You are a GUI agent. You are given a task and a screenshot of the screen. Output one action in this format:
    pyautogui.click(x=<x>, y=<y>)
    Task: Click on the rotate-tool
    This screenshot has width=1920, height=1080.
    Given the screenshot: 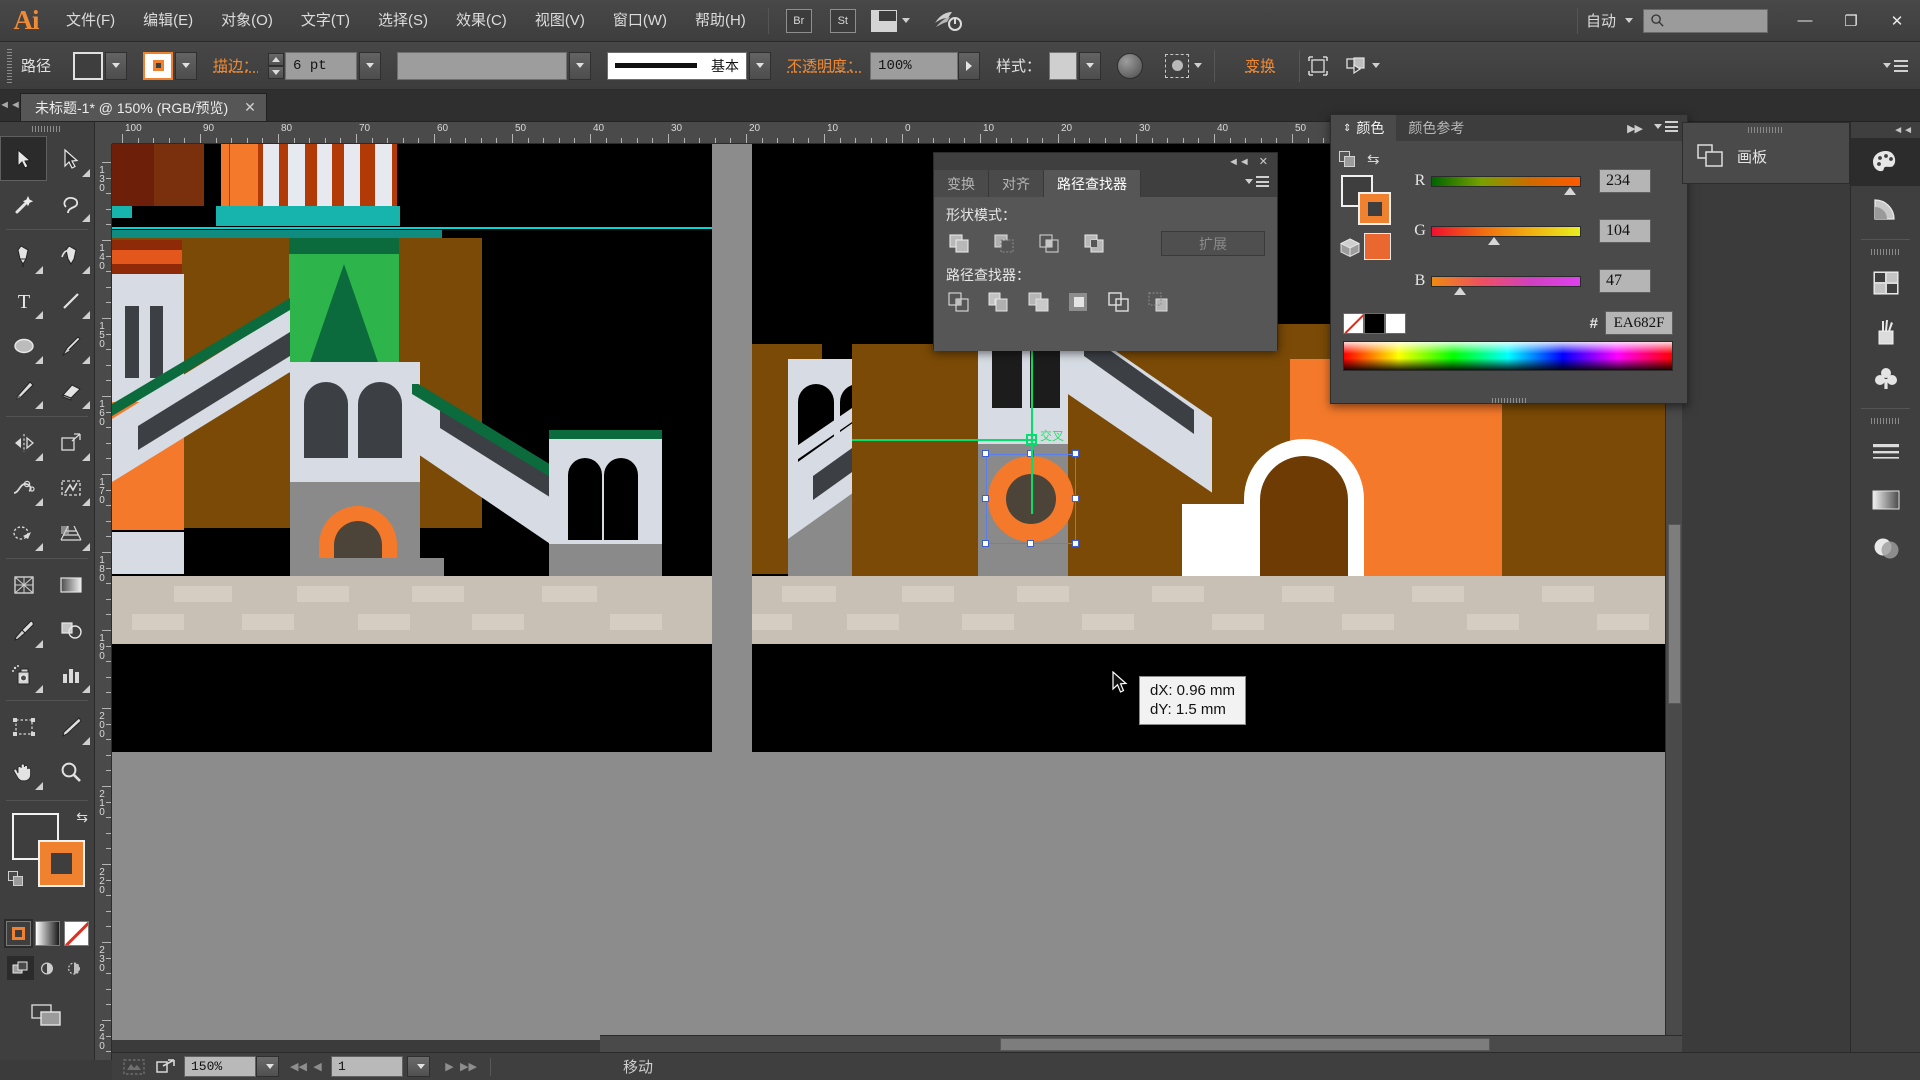 What is the action you would take?
    pyautogui.click(x=23, y=442)
    